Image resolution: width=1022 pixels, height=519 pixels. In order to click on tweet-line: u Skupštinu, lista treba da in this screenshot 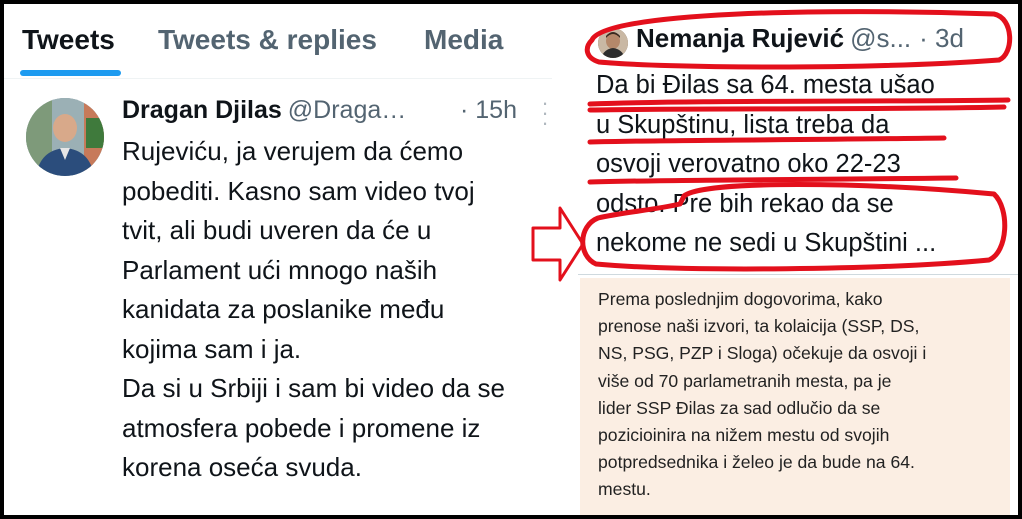, I will do `click(743, 124)`.